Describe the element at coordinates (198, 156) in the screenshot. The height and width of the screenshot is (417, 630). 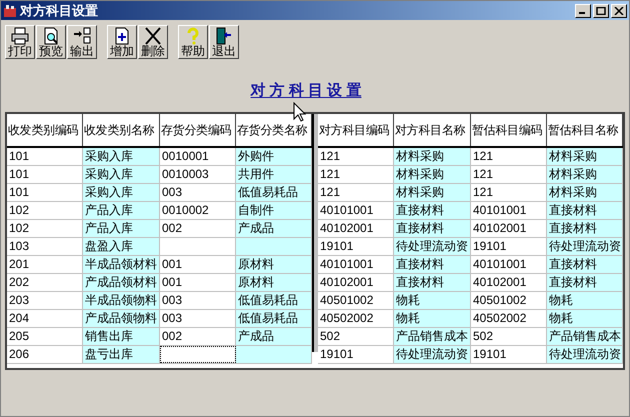
I see `table-cell: 0010001` at that location.